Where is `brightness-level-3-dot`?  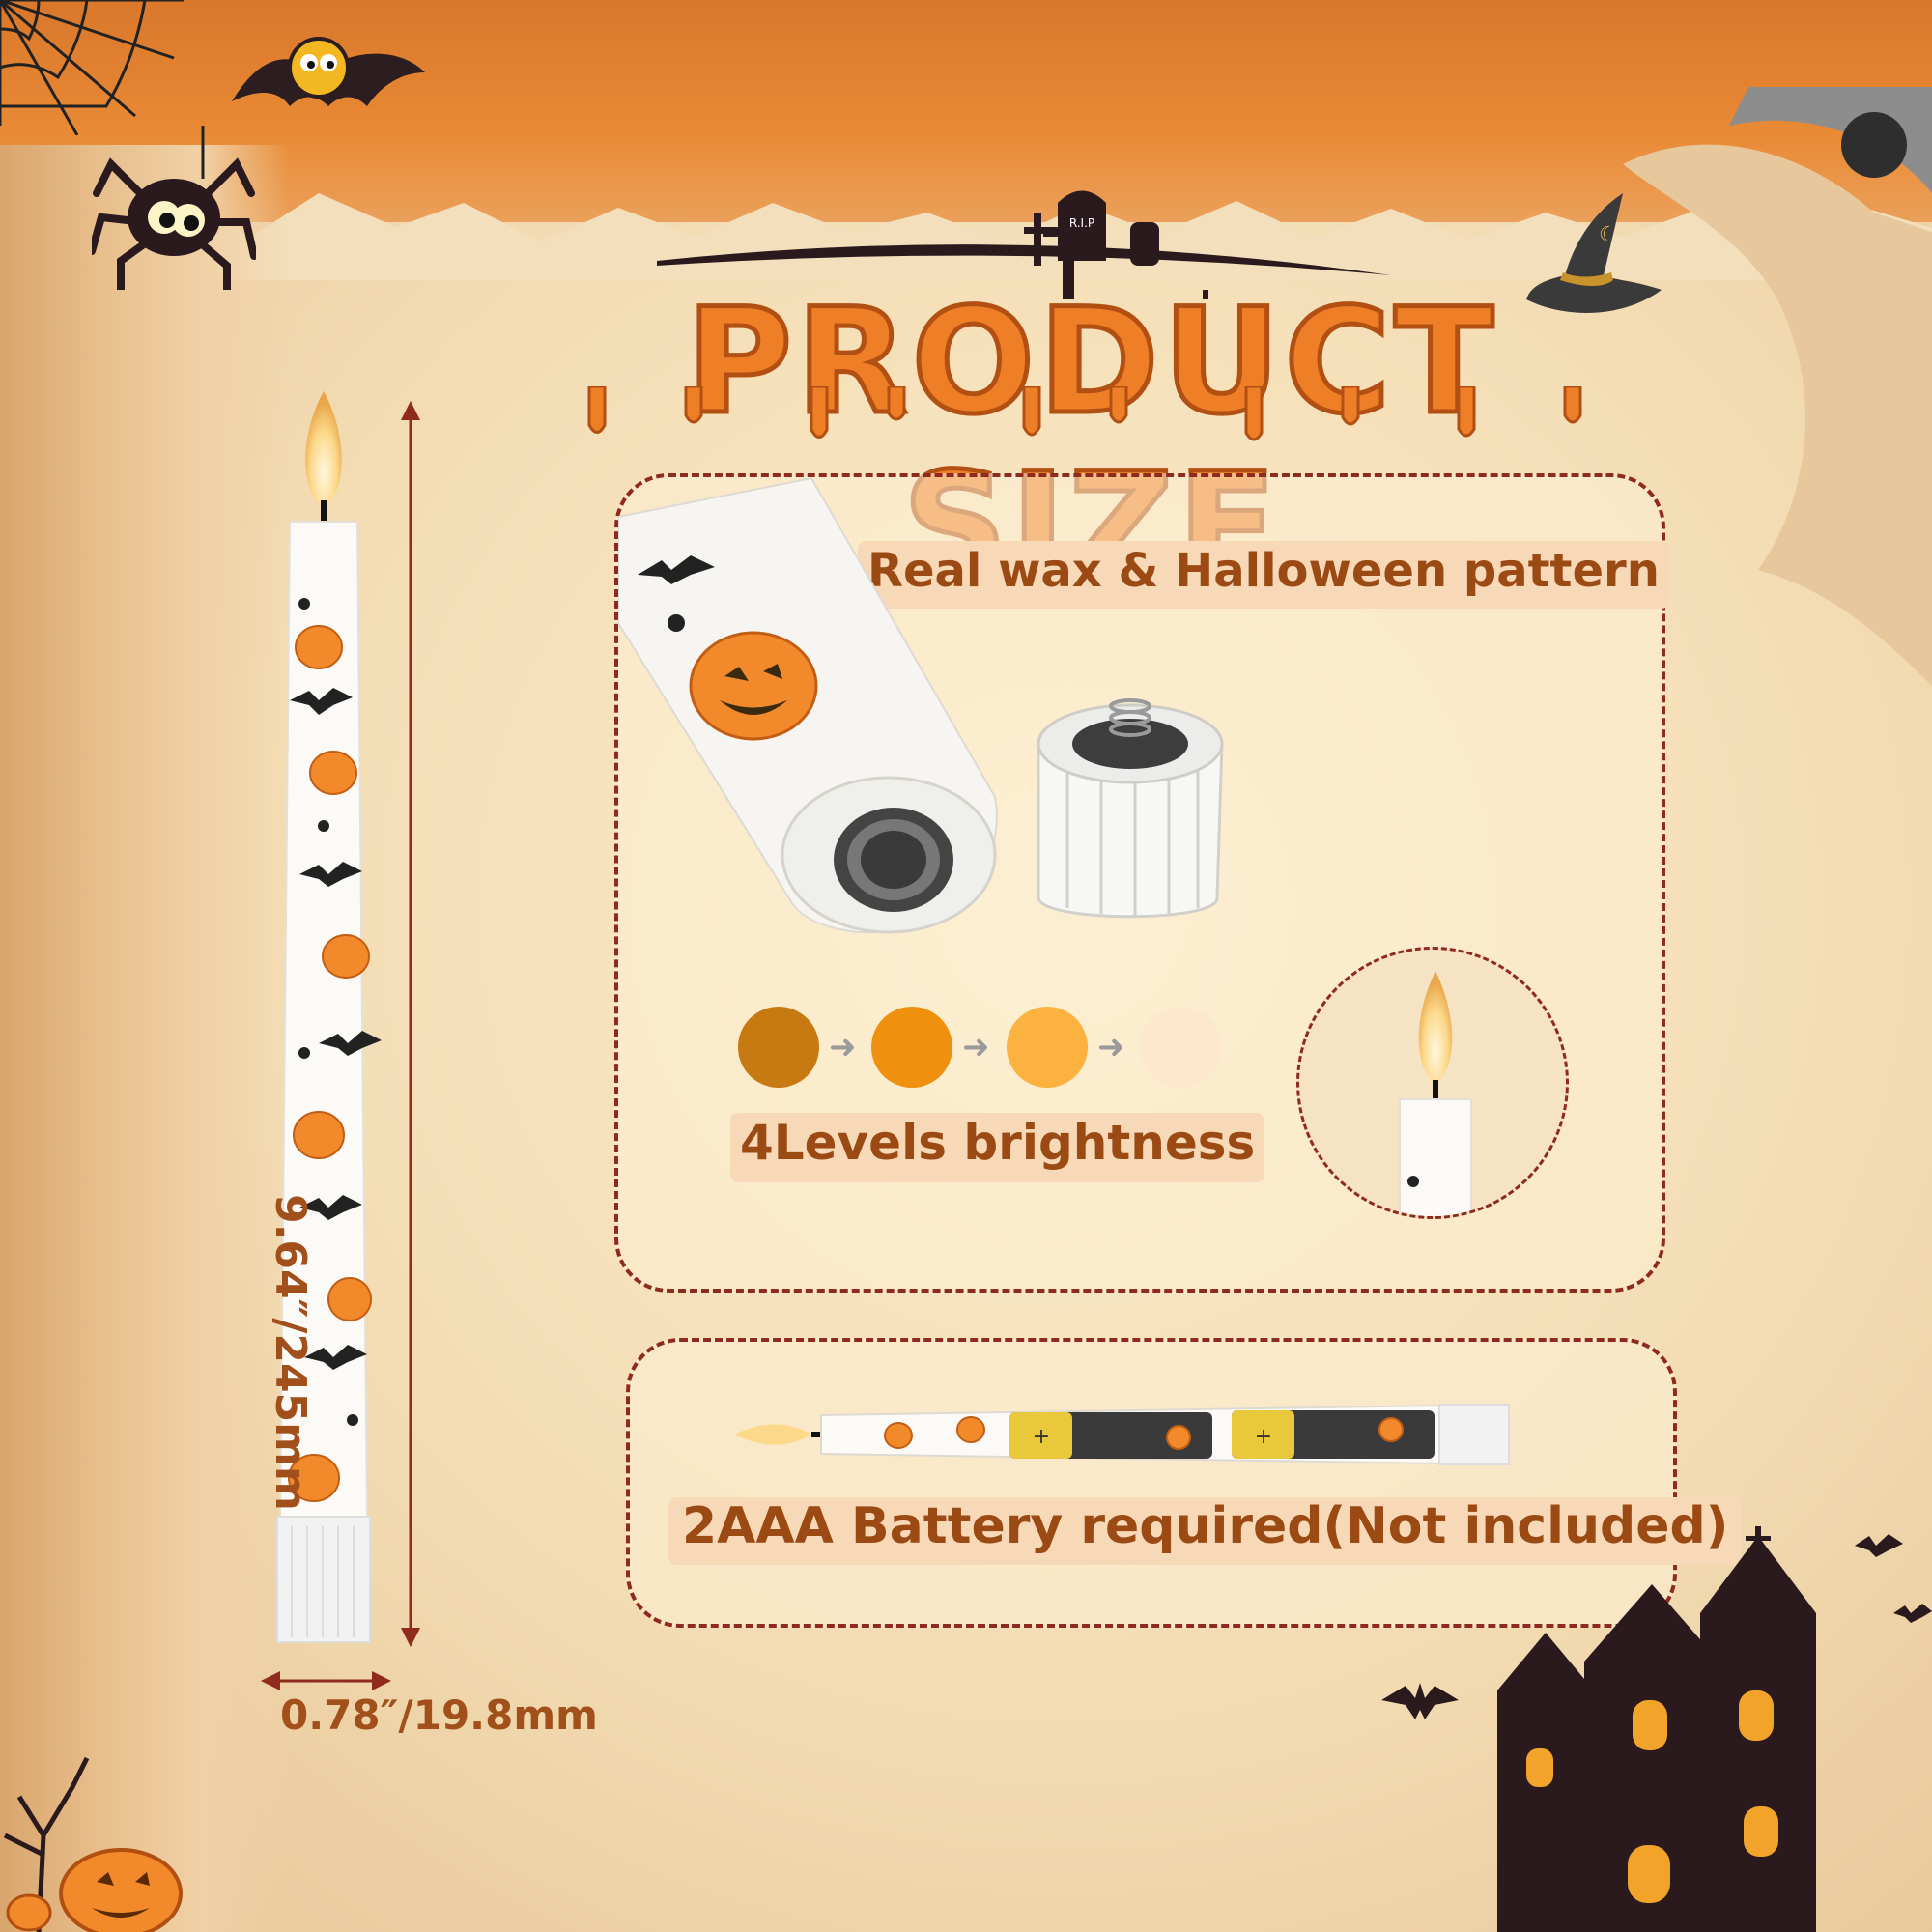 brightness-level-3-dot is located at coordinates (1047, 1047).